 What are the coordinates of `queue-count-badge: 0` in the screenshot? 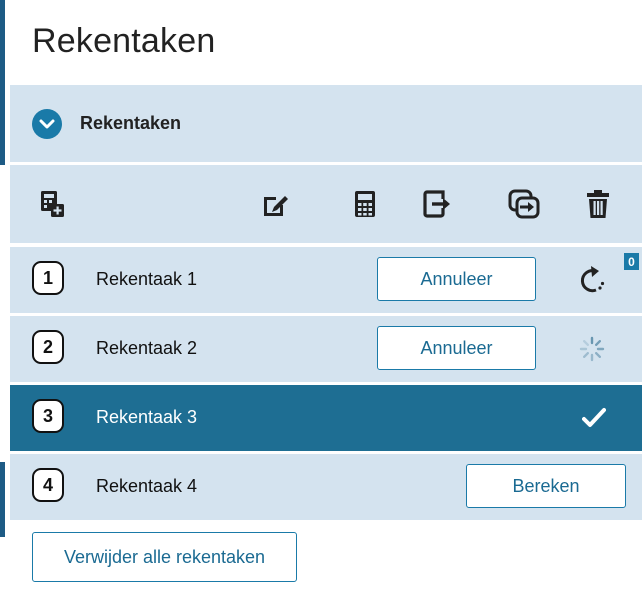 It's located at (631, 261).